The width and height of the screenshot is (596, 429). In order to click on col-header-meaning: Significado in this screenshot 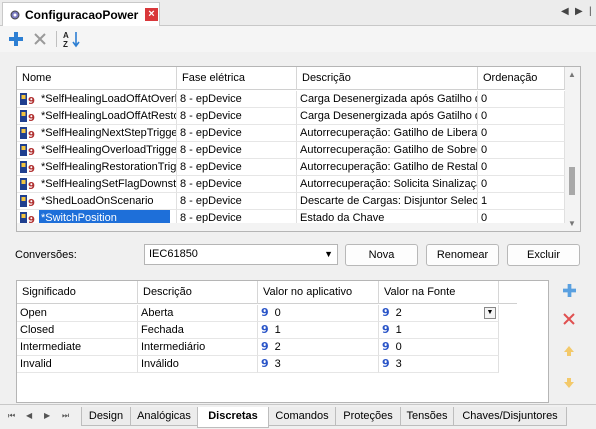, I will do `click(77, 292)`.